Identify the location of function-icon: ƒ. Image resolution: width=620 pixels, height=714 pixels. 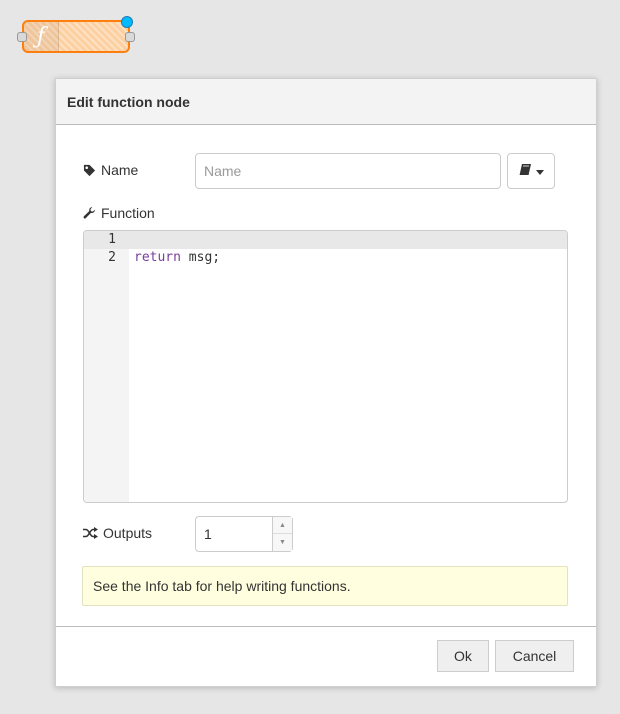
(41, 36).